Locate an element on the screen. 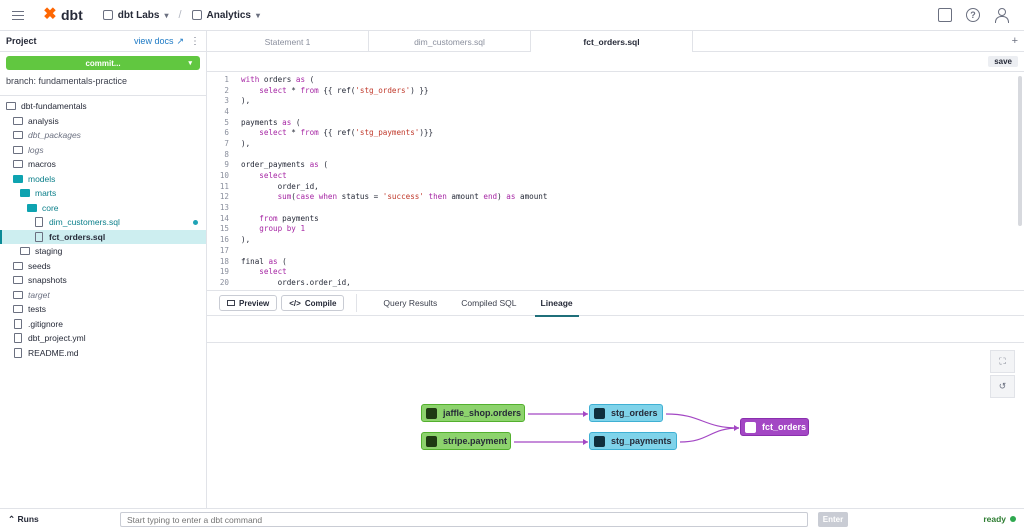 The image size is (1024, 529). code-text: orders.order_id, is located at coordinates (314, 282).